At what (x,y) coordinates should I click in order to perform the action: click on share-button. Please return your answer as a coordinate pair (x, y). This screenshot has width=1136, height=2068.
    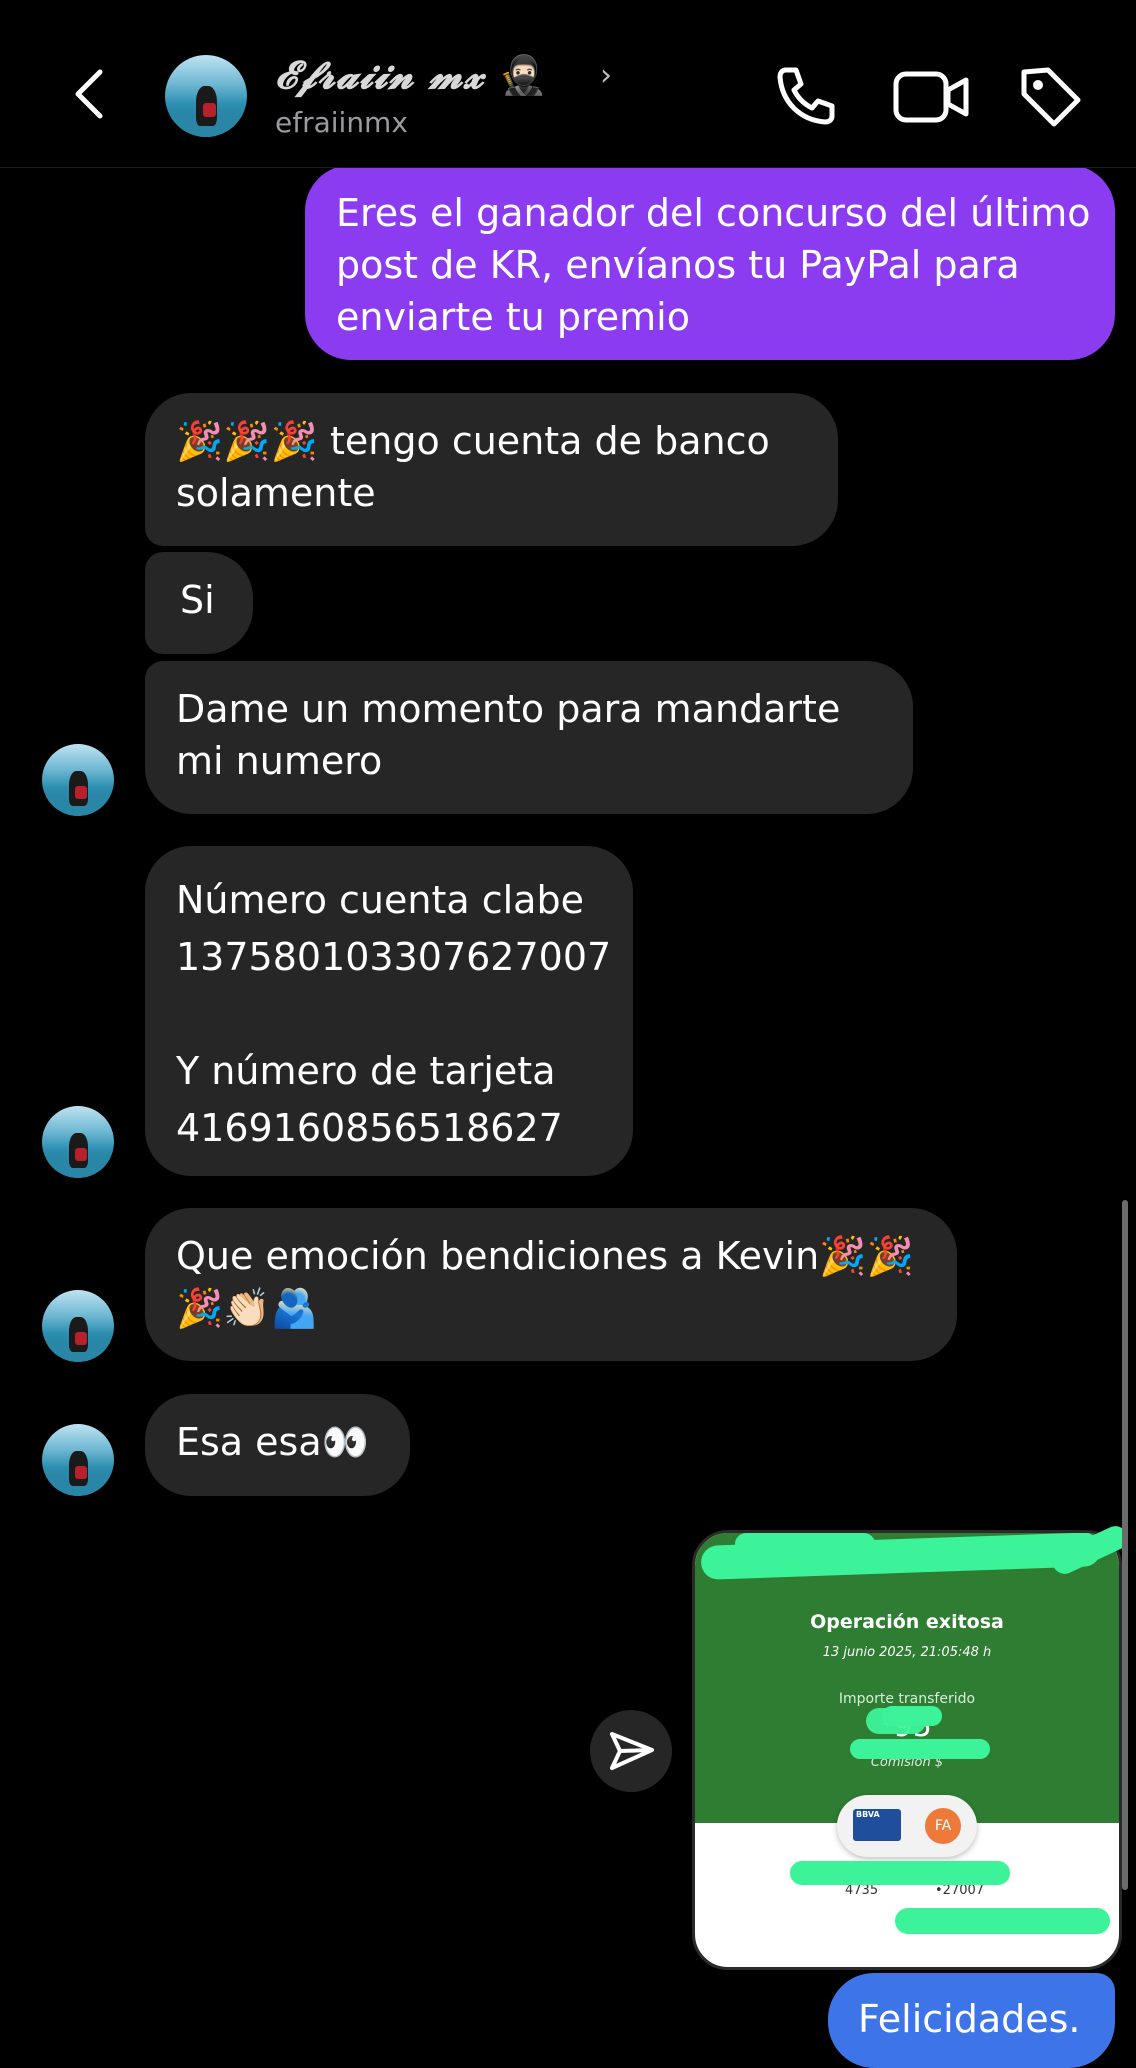
    Looking at the image, I should click on (631, 1751).